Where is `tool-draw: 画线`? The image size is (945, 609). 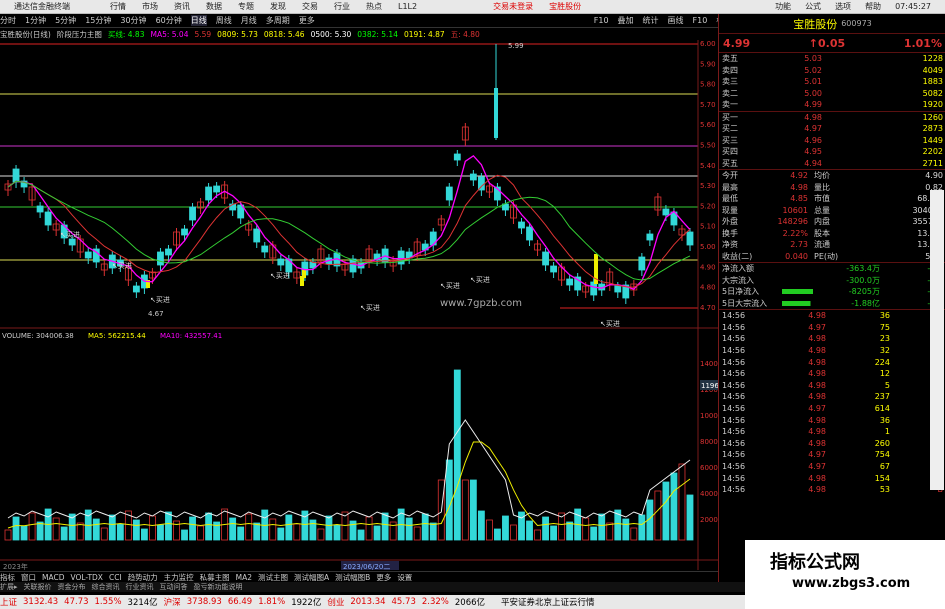
tool-draw: 画线 is located at coordinates (676, 20).